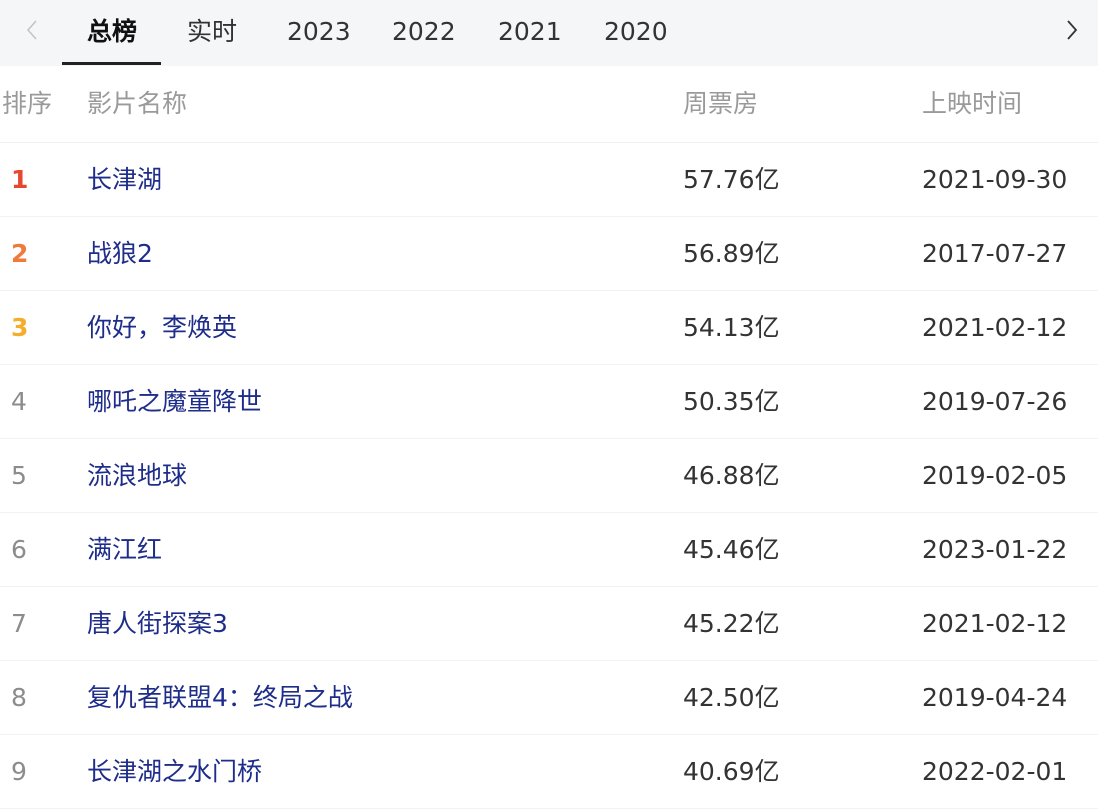 This screenshot has height=811, width=1098. I want to click on tab-2022: 2022, so click(424, 32).